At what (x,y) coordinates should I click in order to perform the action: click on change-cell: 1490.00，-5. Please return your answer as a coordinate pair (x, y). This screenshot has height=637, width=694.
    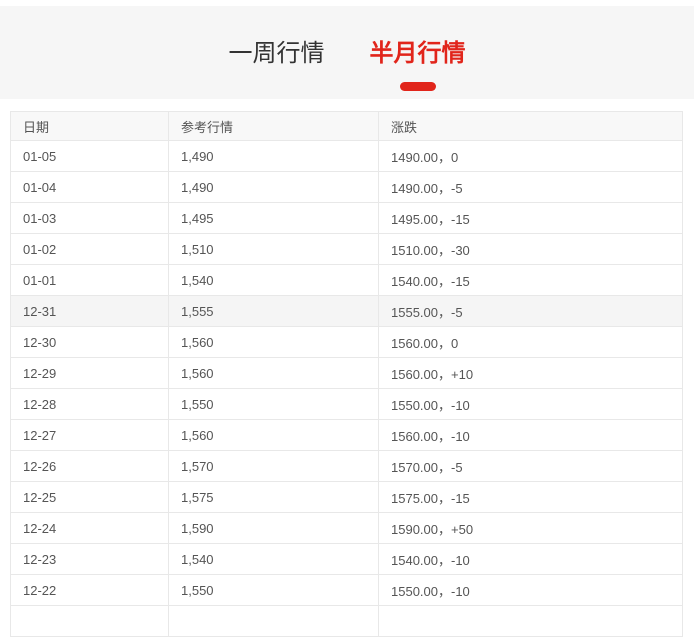
    Looking at the image, I should click on (530, 187).